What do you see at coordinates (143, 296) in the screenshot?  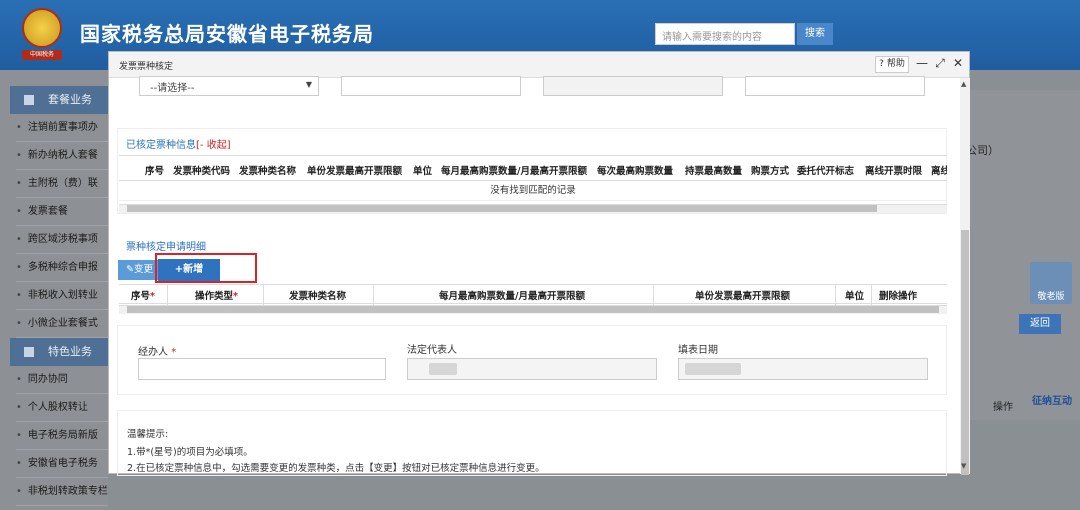 I see `column-header: 序号*` at bounding box center [143, 296].